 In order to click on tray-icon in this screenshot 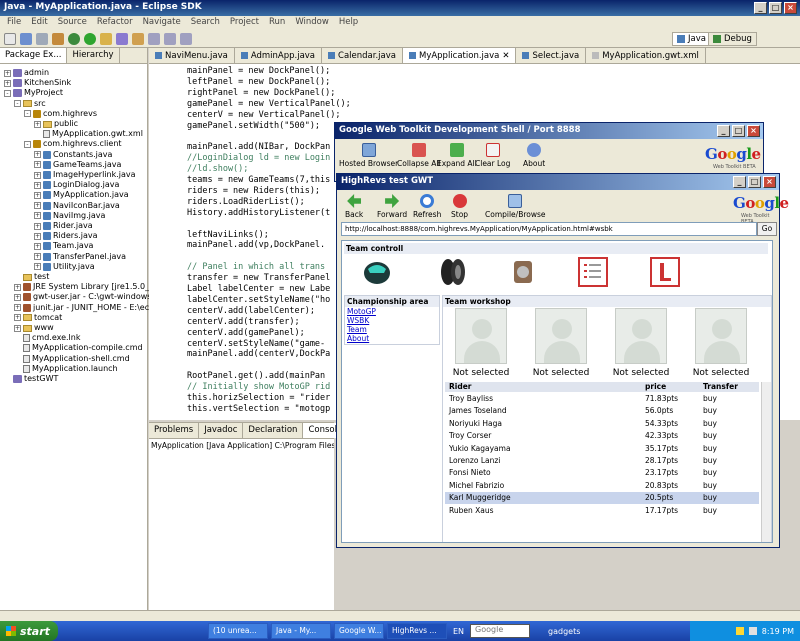, I will do `click(739, 631)`.